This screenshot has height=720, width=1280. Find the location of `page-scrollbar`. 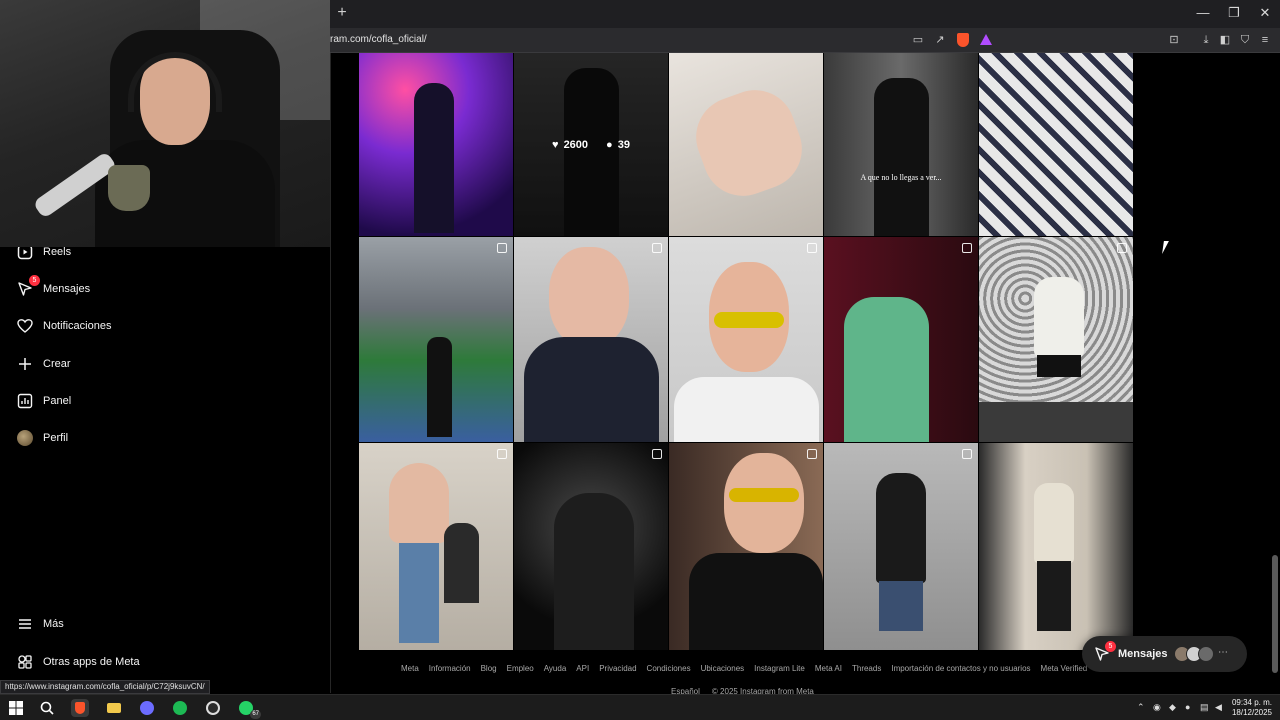

page-scrollbar is located at coordinates (1275, 373).